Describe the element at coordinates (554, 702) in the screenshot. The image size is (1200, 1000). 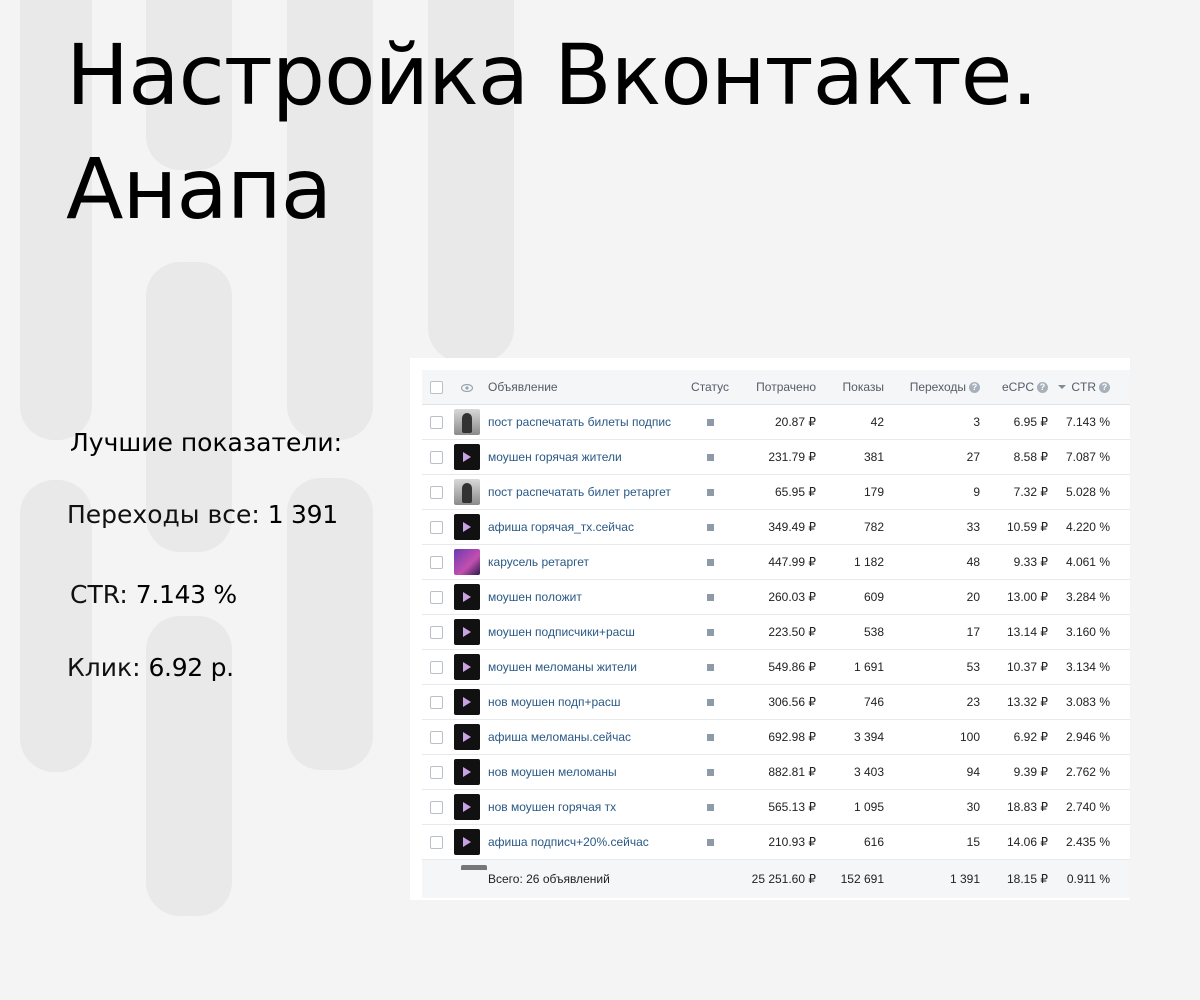
I see `ad-name-link: нов моушен подп+расш` at that location.